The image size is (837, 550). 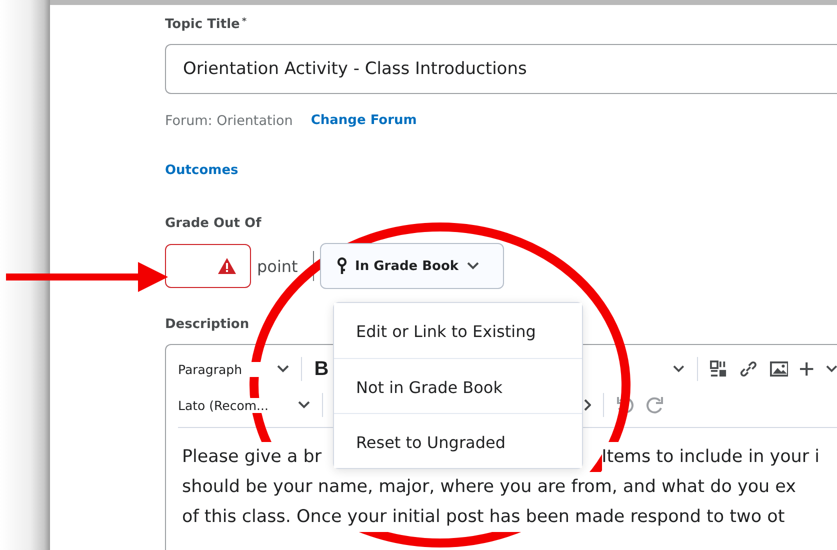 What do you see at coordinates (655, 405) in the screenshot?
I see `redo-icon` at bounding box center [655, 405].